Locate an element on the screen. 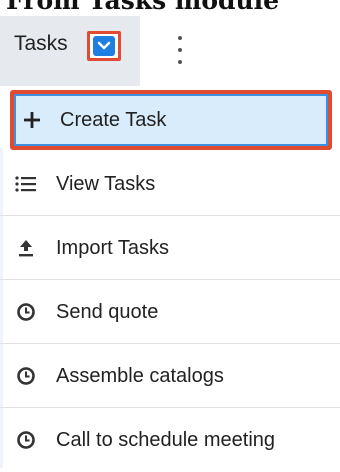 This screenshot has width=340, height=472. menu-item-label: Send quote is located at coordinates (107, 312).